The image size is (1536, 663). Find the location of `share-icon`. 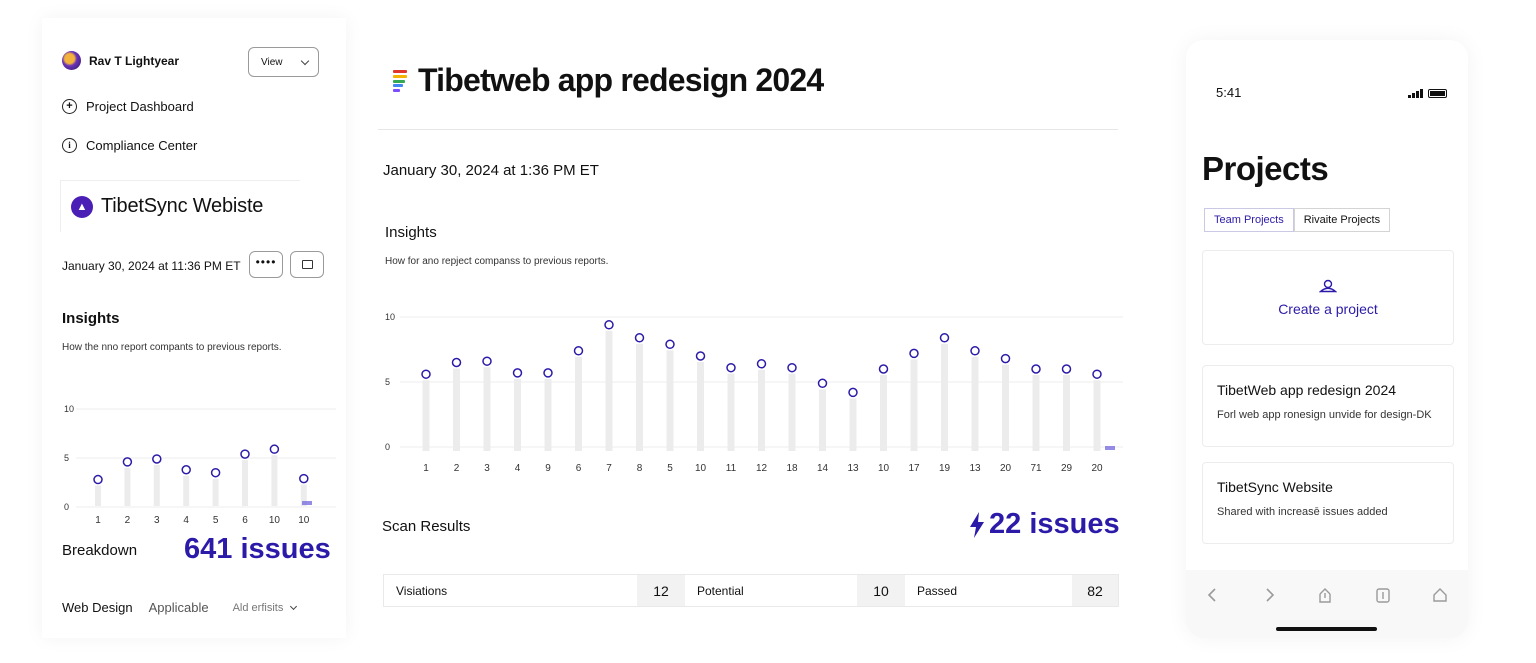

share-icon is located at coordinates (1325, 595).